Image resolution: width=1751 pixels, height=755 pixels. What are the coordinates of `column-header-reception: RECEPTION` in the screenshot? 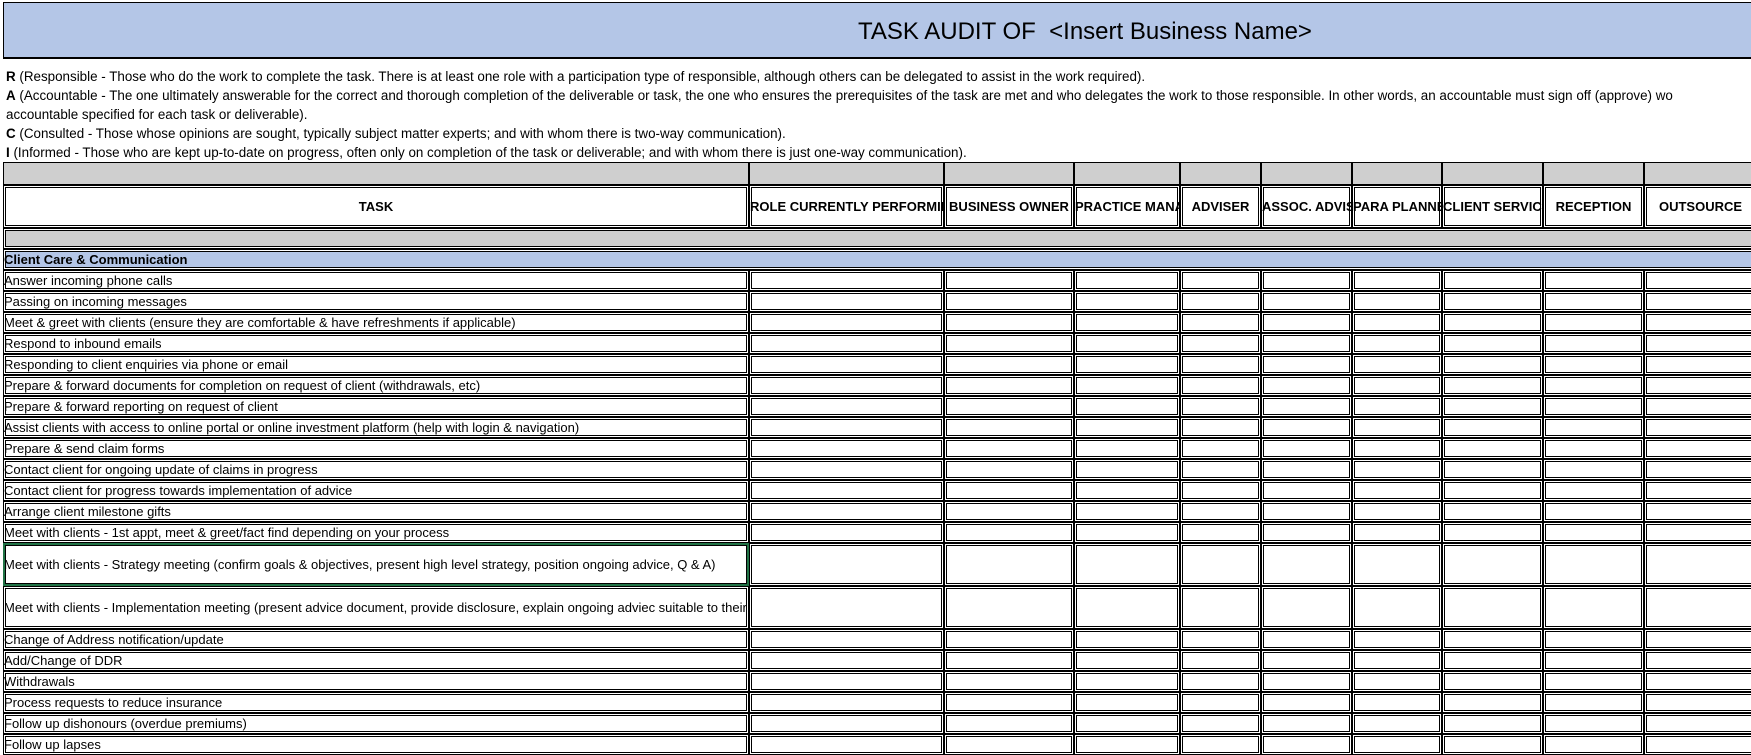 It's located at (1593, 206).